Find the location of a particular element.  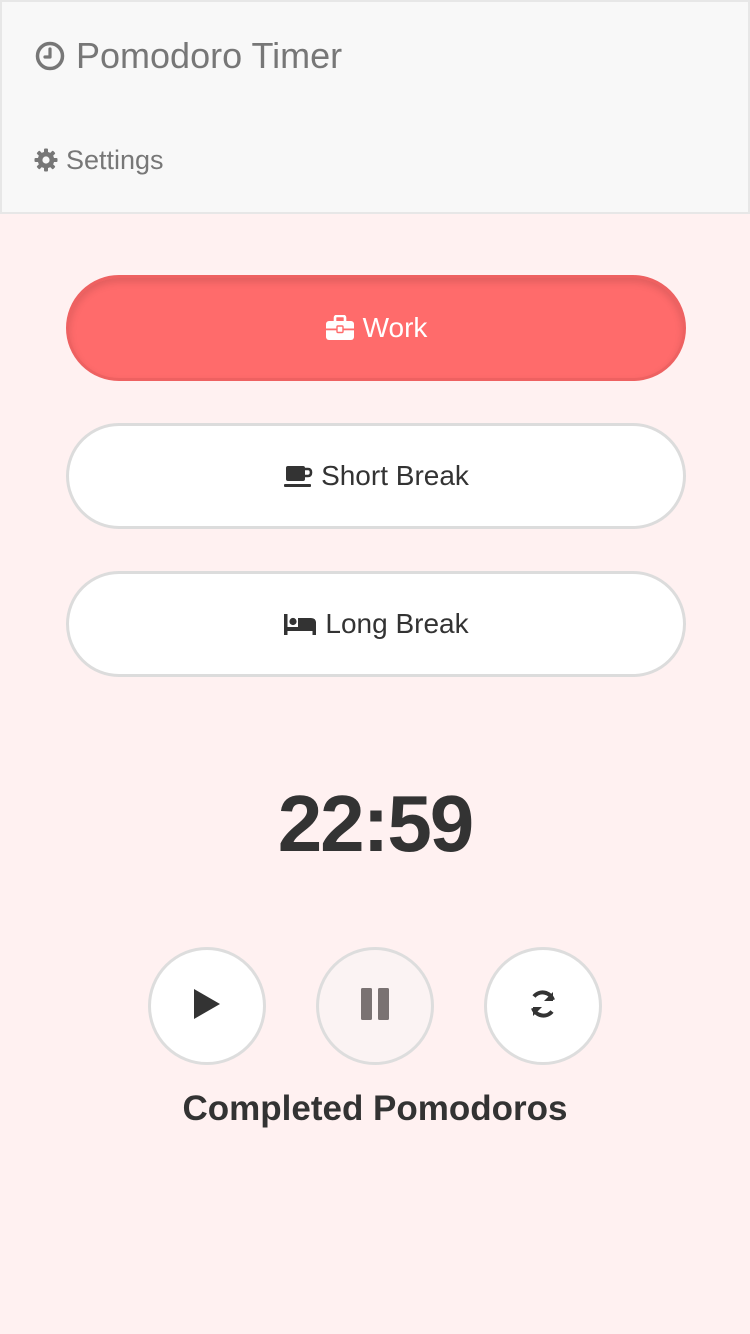

reset-button is located at coordinates (543, 1006).